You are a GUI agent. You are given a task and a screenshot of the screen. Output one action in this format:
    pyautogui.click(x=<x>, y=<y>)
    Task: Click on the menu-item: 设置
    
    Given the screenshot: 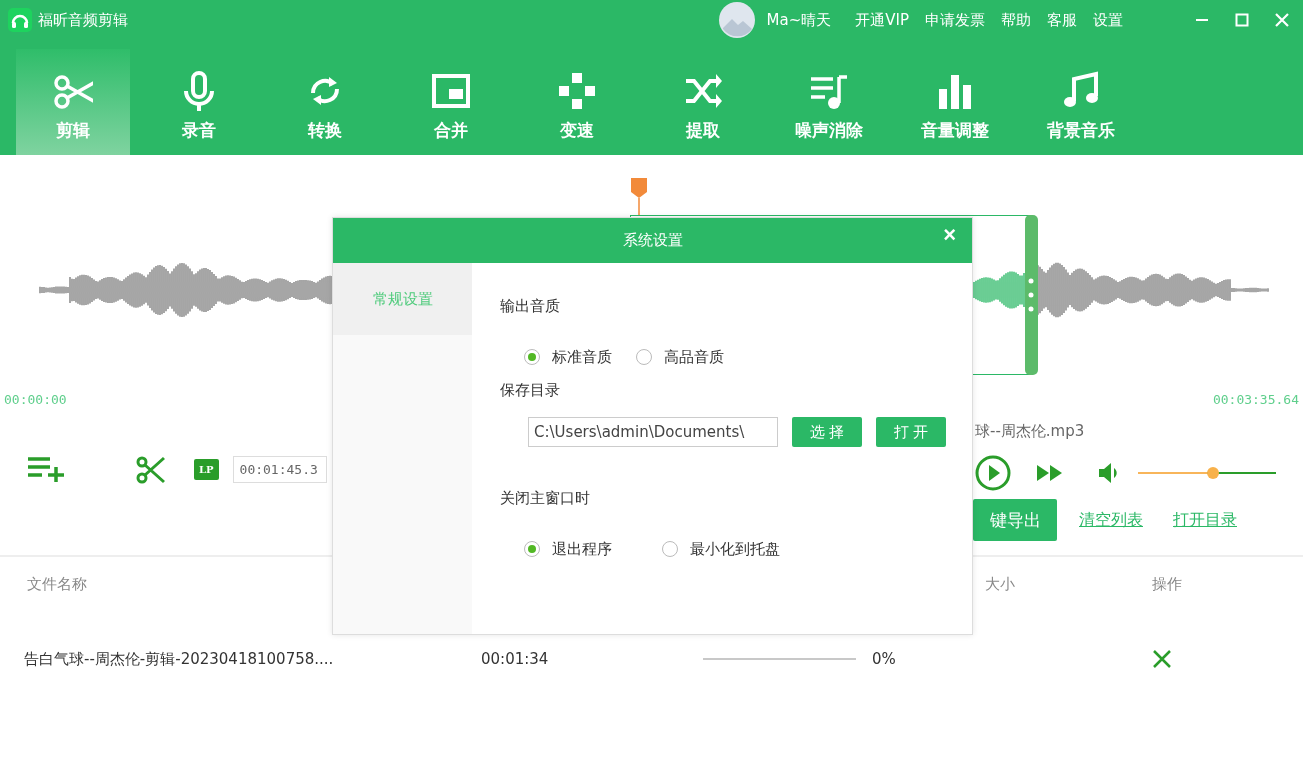 What is the action you would take?
    pyautogui.click(x=1108, y=20)
    